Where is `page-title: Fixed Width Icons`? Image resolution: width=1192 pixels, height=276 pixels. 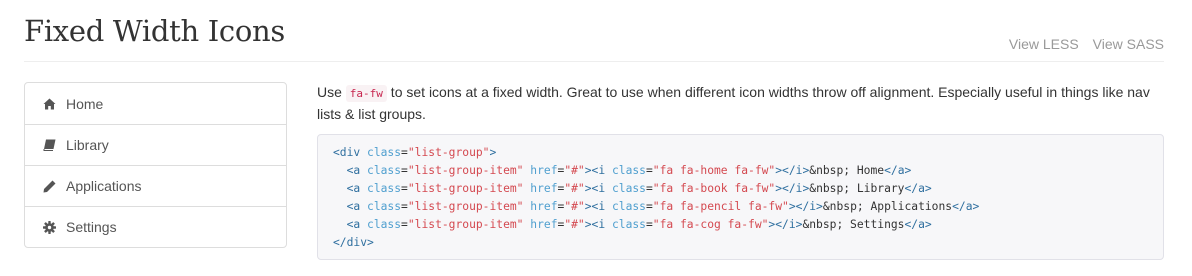 page-title: Fixed Width Icons is located at coordinates (154, 31).